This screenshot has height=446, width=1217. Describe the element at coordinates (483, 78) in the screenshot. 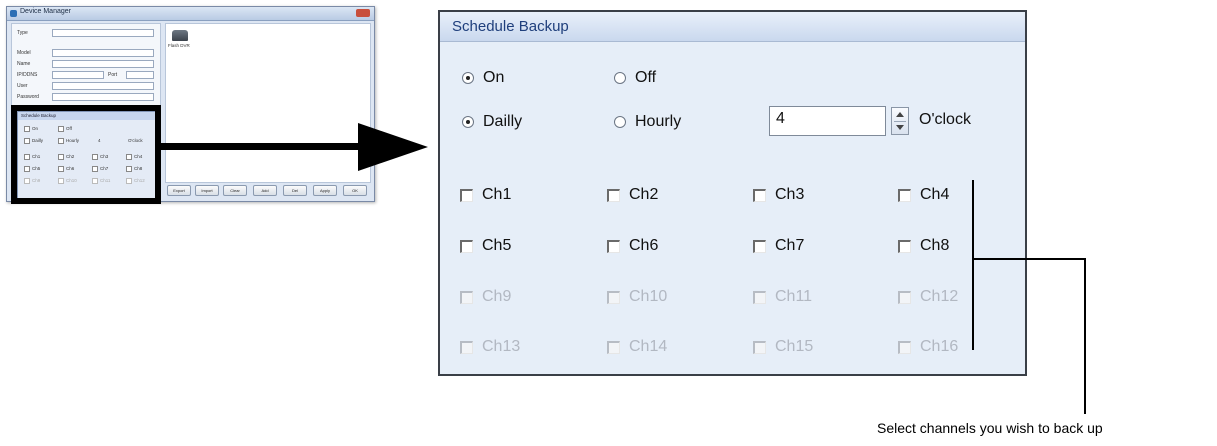

I see `on-radio: On` at that location.